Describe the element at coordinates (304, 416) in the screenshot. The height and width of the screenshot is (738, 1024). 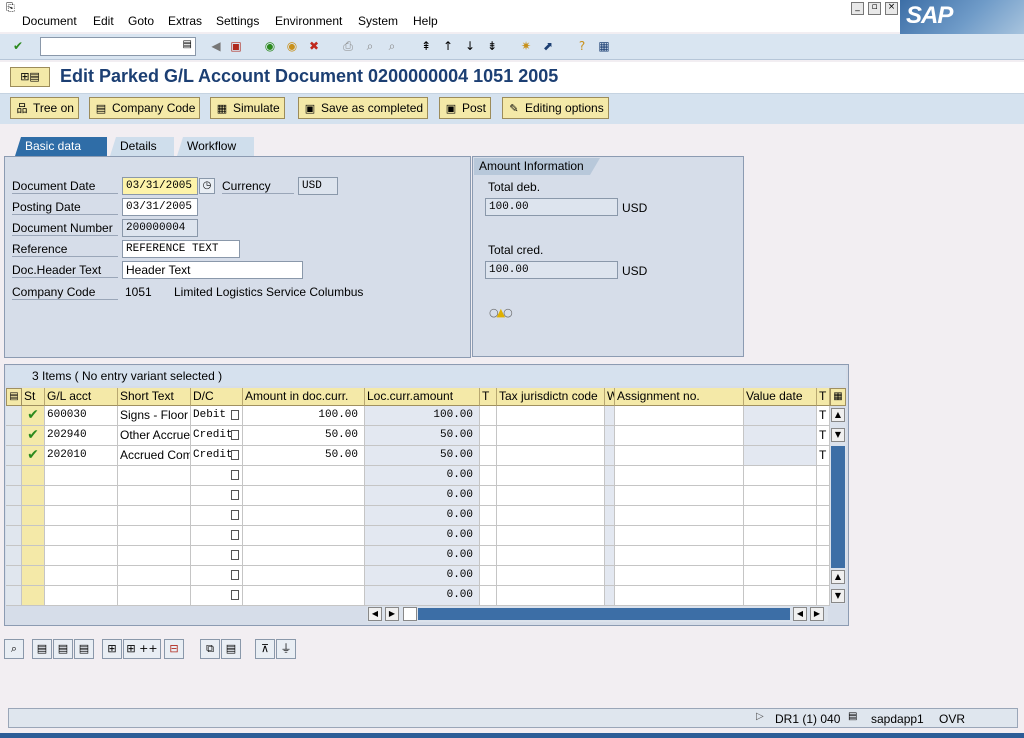
I see `cell-amount: 100.00` at that location.